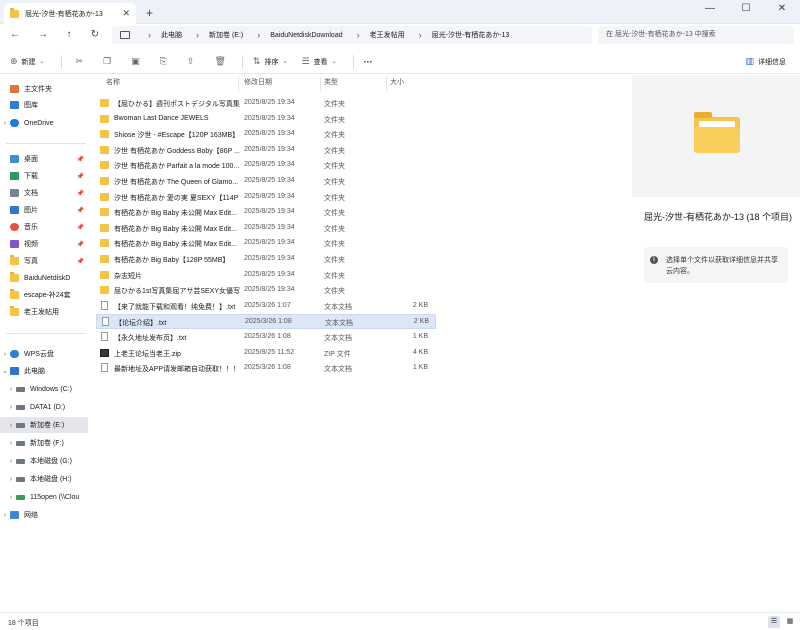 Image resolution: width=800 pixels, height=630 pixels. What do you see at coordinates (44, 105) in the screenshot?
I see `sidebar-item-gallery: 图库` at bounding box center [44, 105].